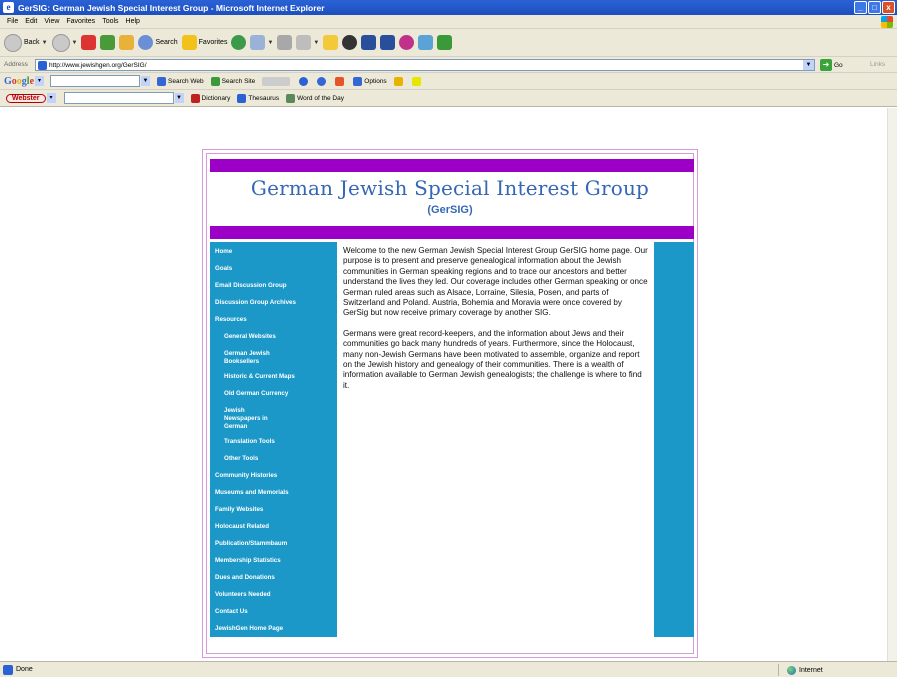 This screenshot has width=897, height=677. Describe the element at coordinates (273, 442) in the screenshot. I see `nav-translation-tools: Translation Tools` at that location.